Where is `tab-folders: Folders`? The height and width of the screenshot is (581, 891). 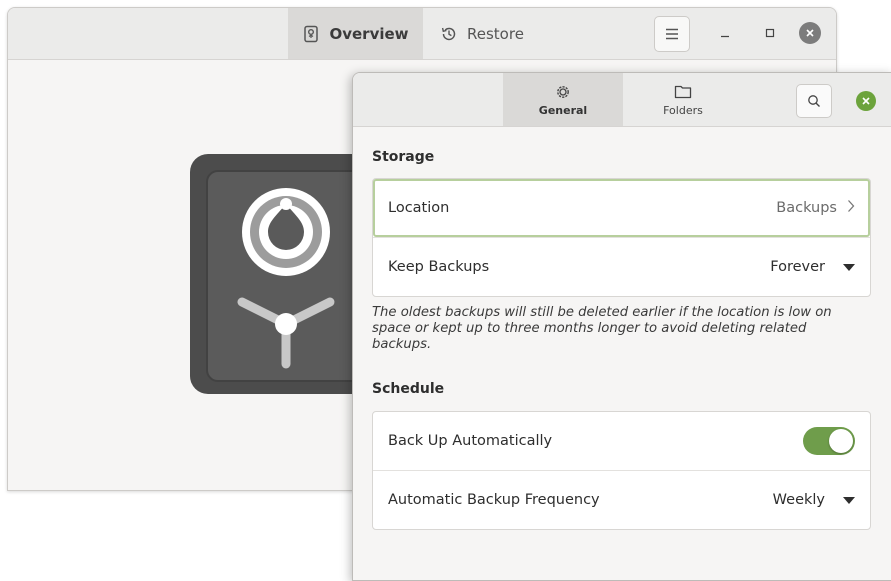 tab-folders: Folders is located at coordinates (683, 99).